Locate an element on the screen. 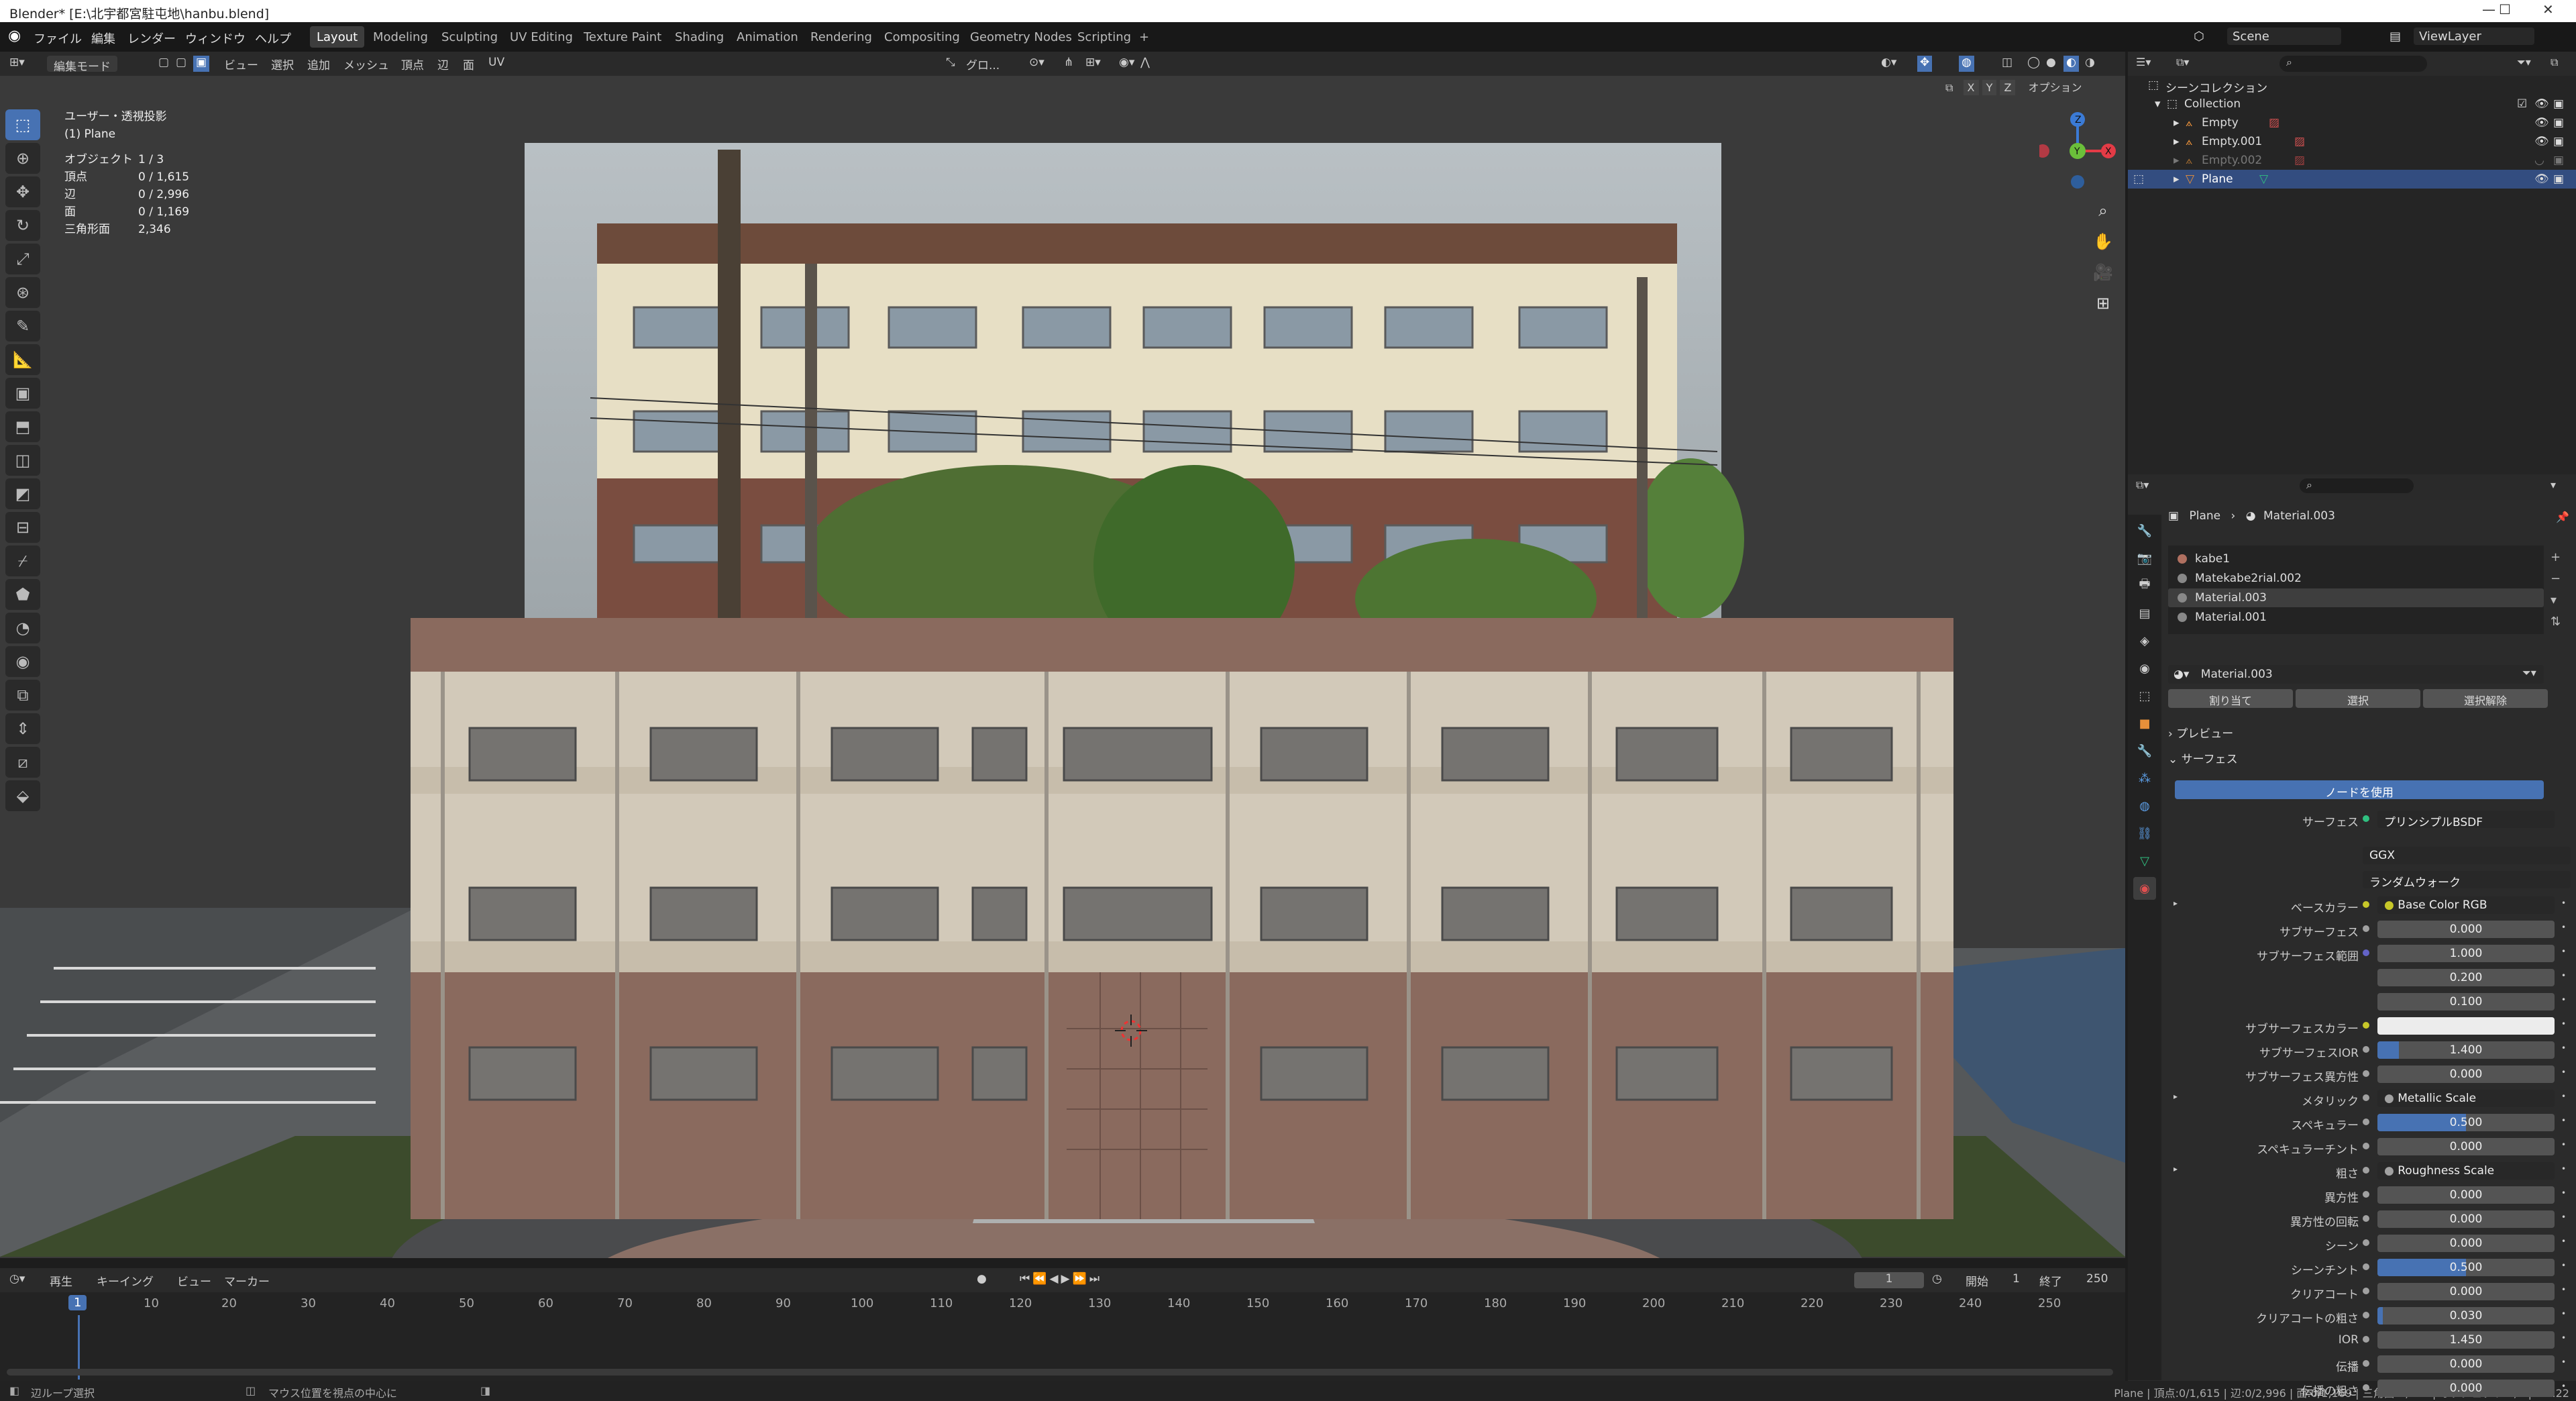  linked-input-field: ● Roughness Scale is located at coordinates (2466, 1171).